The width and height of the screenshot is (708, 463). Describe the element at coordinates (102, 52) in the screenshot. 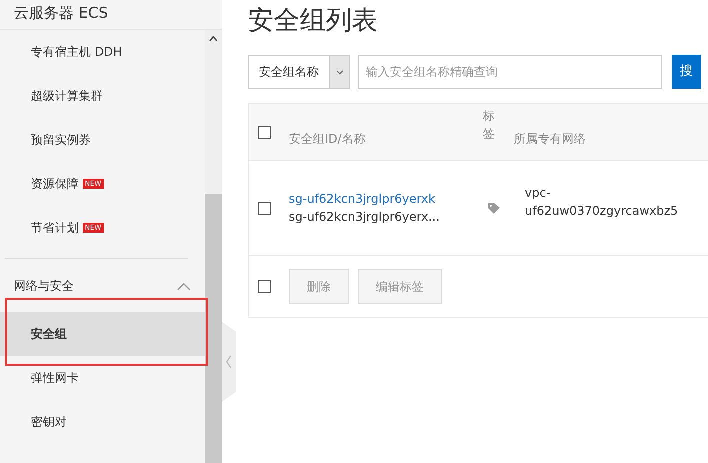

I see `sidebar-item: 专有宿主机 DDH` at that location.